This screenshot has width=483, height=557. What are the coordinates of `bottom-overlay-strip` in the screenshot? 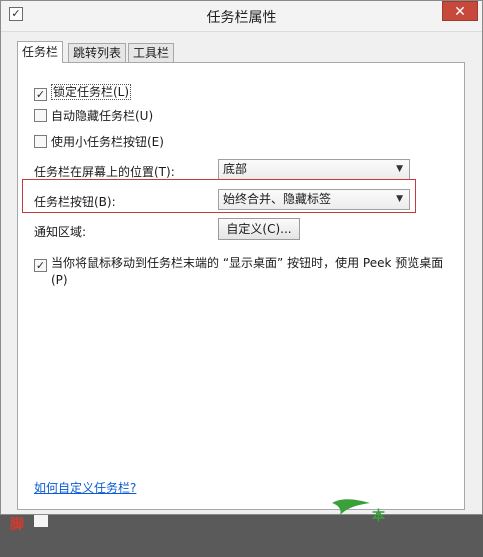 It's located at (241, 536).